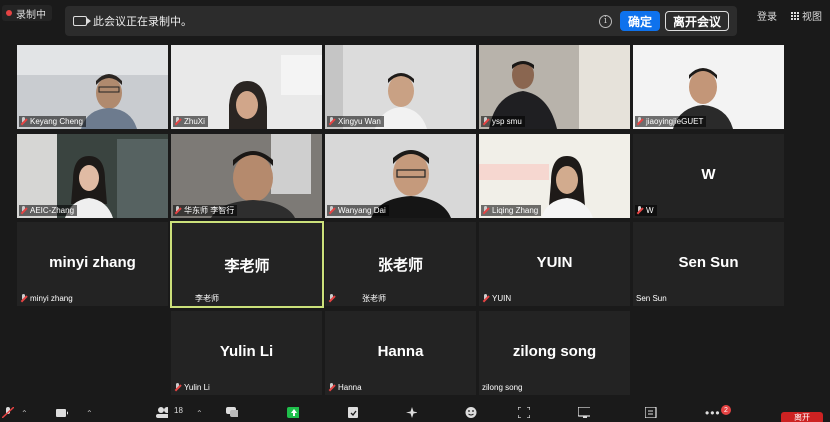 Image resolution: width=830 pixels, height=422 pixels. I want to click on video-tile: Liqing Zhang, so click(554, 176).